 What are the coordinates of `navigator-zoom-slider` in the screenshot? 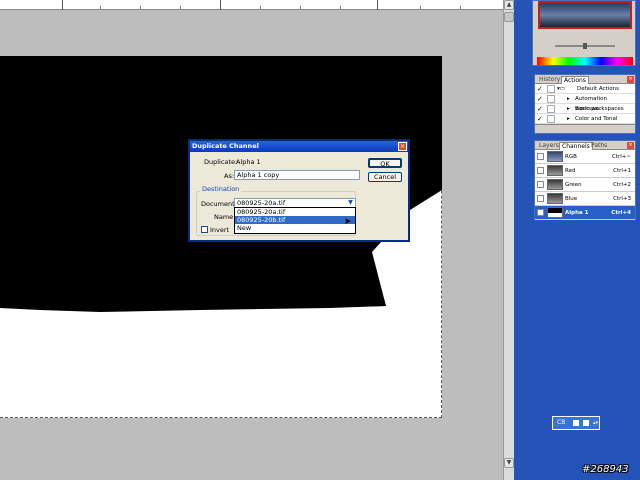 It's located at (585, 46).